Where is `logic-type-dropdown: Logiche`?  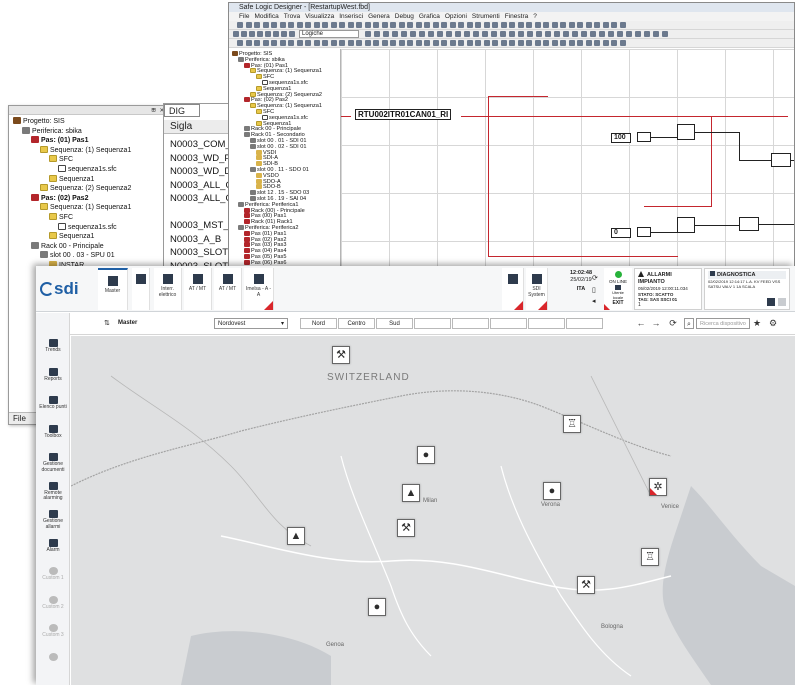 logic-type-dropdown: Logiche is located at coordinates (329, 34).